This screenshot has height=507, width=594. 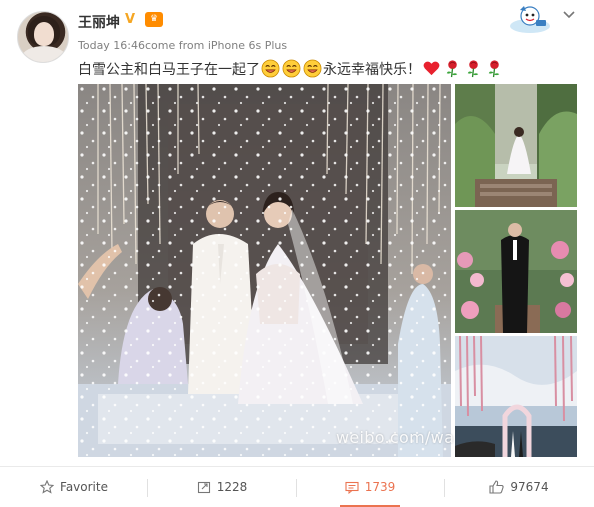 What do you see at coordinates (132, 20) in the screenshot?
I see `verified-v-icon: V` at bounding box center [132, 20].